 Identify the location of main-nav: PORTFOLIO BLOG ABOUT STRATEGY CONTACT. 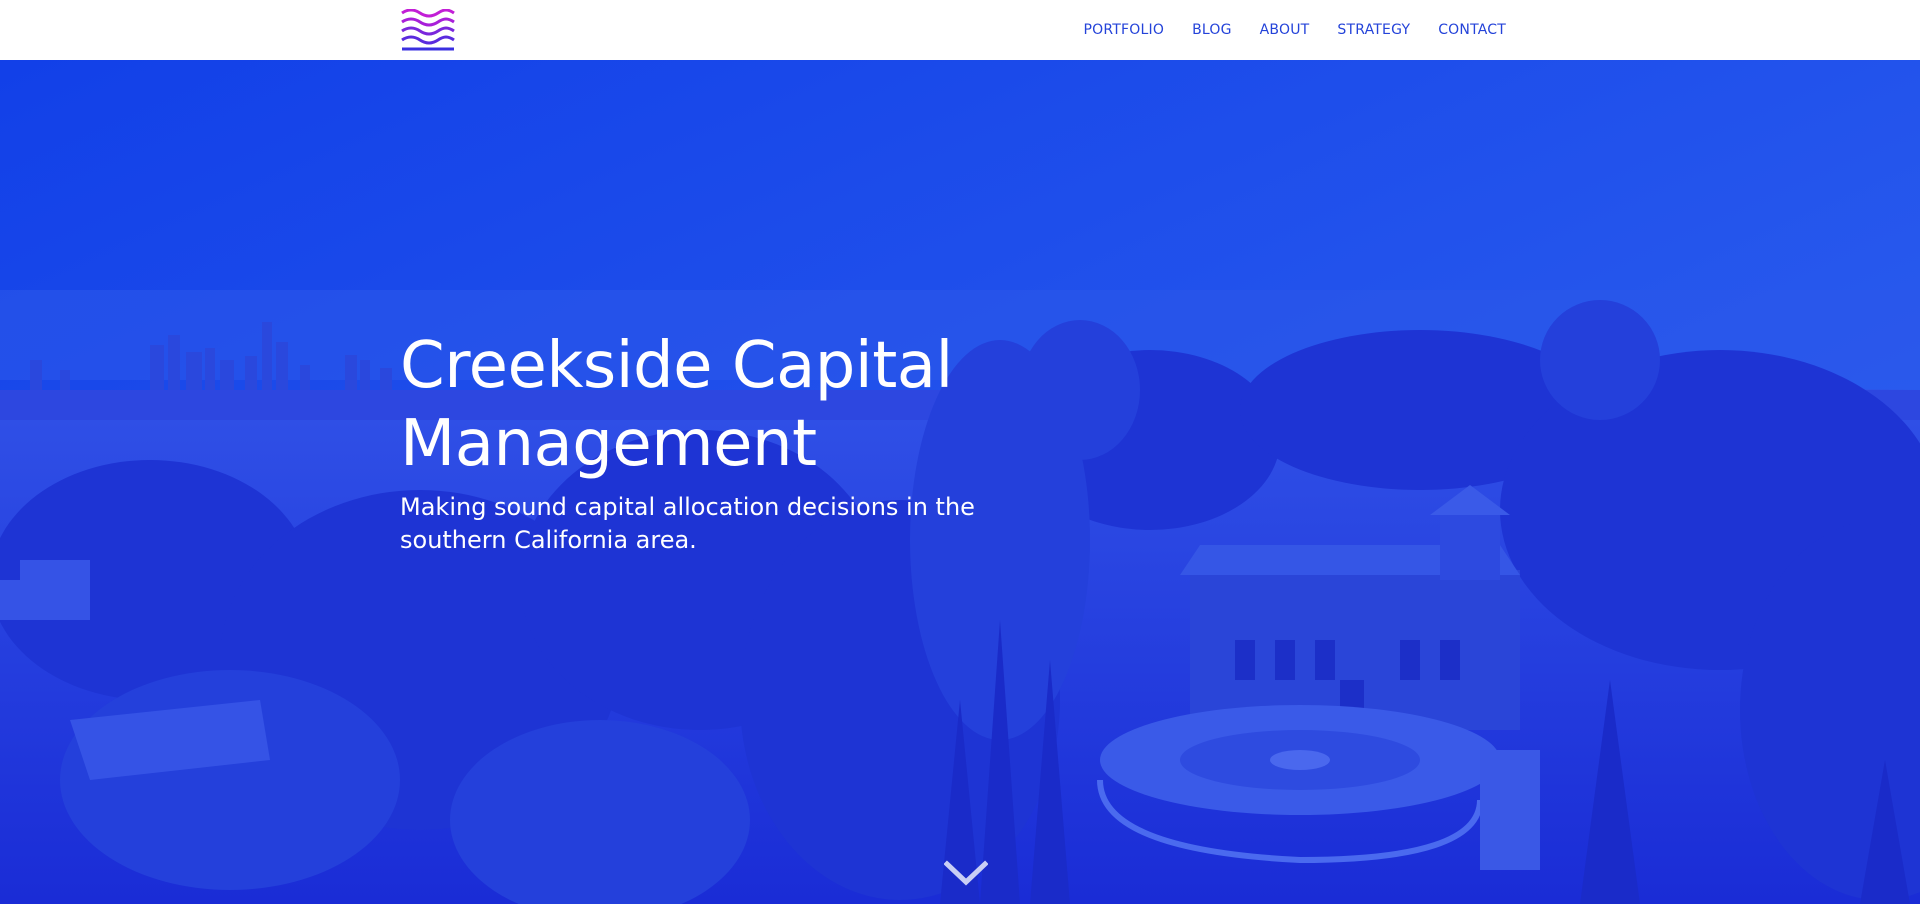
(1295, 30).